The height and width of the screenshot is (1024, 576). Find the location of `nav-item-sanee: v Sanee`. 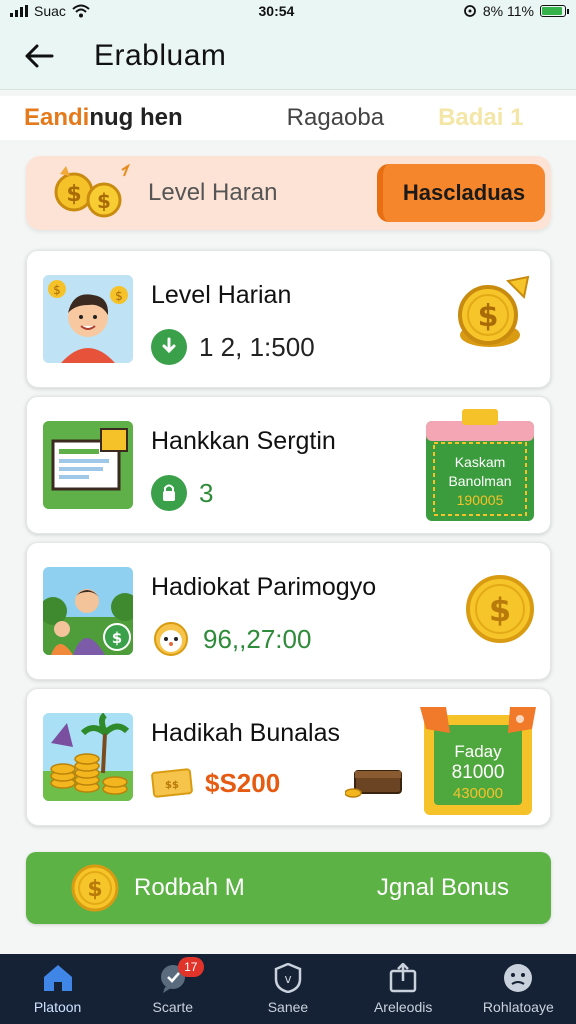

nav-item-sanee: v Sanee is located at coordinates (288, 989).